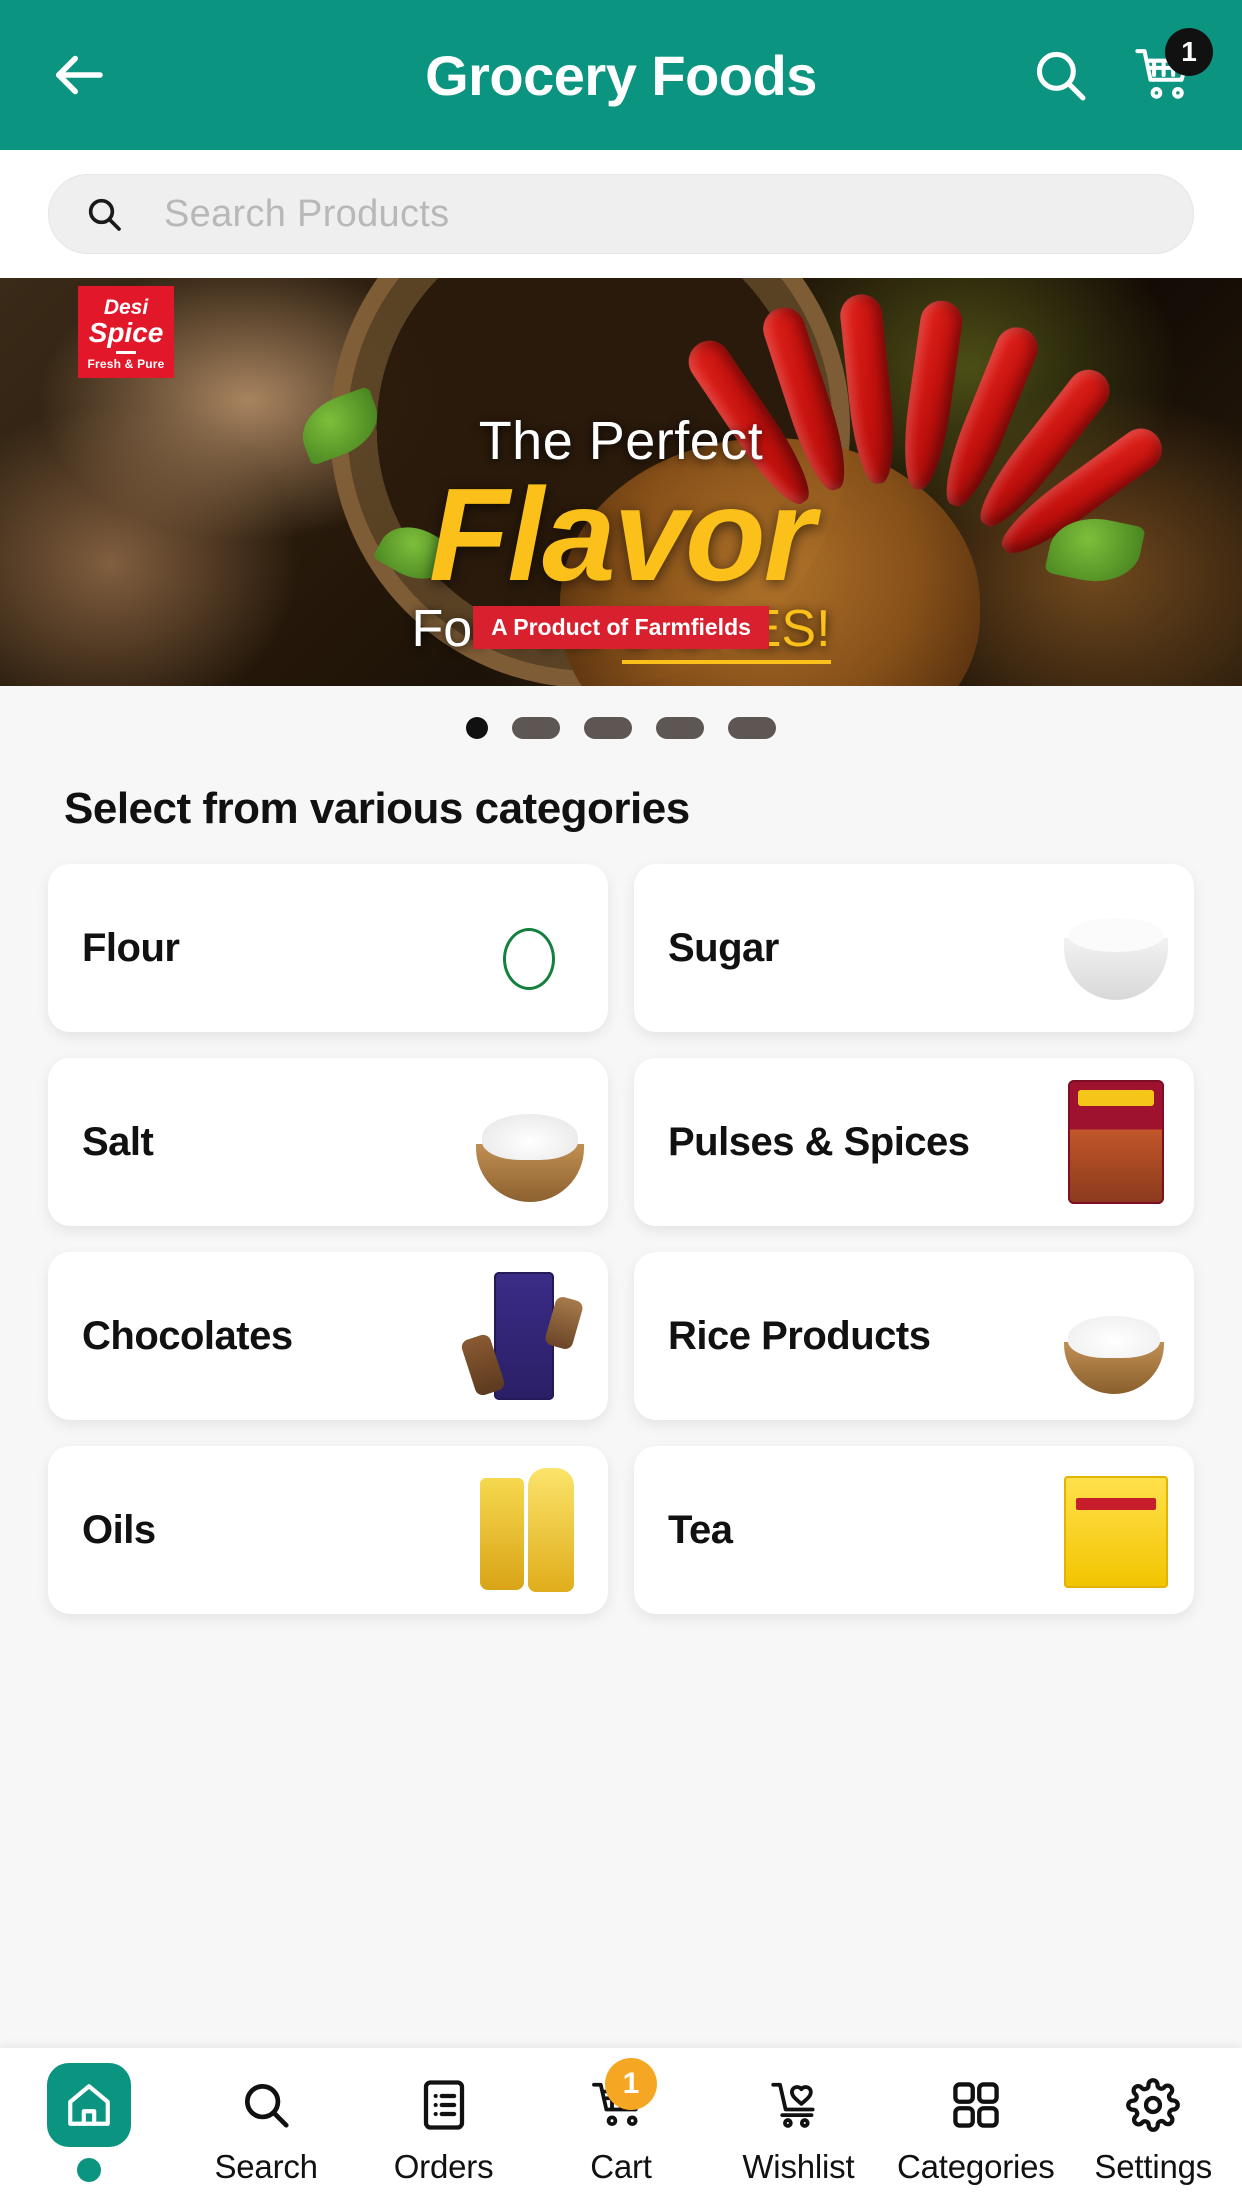  Describe the element at coordinates (914, 1530) in the screenshot. I see `category-card-tea: Tea` at that location.